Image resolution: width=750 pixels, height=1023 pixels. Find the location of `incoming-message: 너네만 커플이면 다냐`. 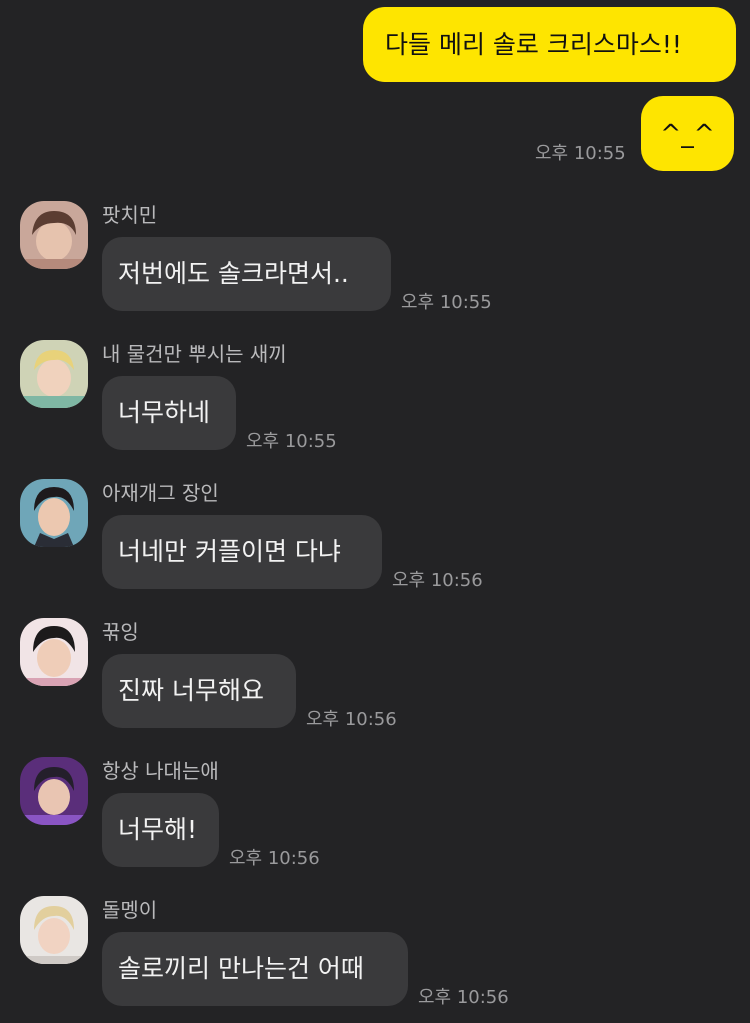

incoming-message: 너네만 커플이면 다냐 is located at coordinates (242, 552).